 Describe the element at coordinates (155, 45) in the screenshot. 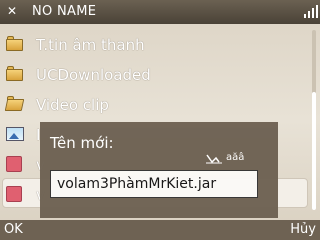

I see `list-item: T.tin âm thanh` at that location.